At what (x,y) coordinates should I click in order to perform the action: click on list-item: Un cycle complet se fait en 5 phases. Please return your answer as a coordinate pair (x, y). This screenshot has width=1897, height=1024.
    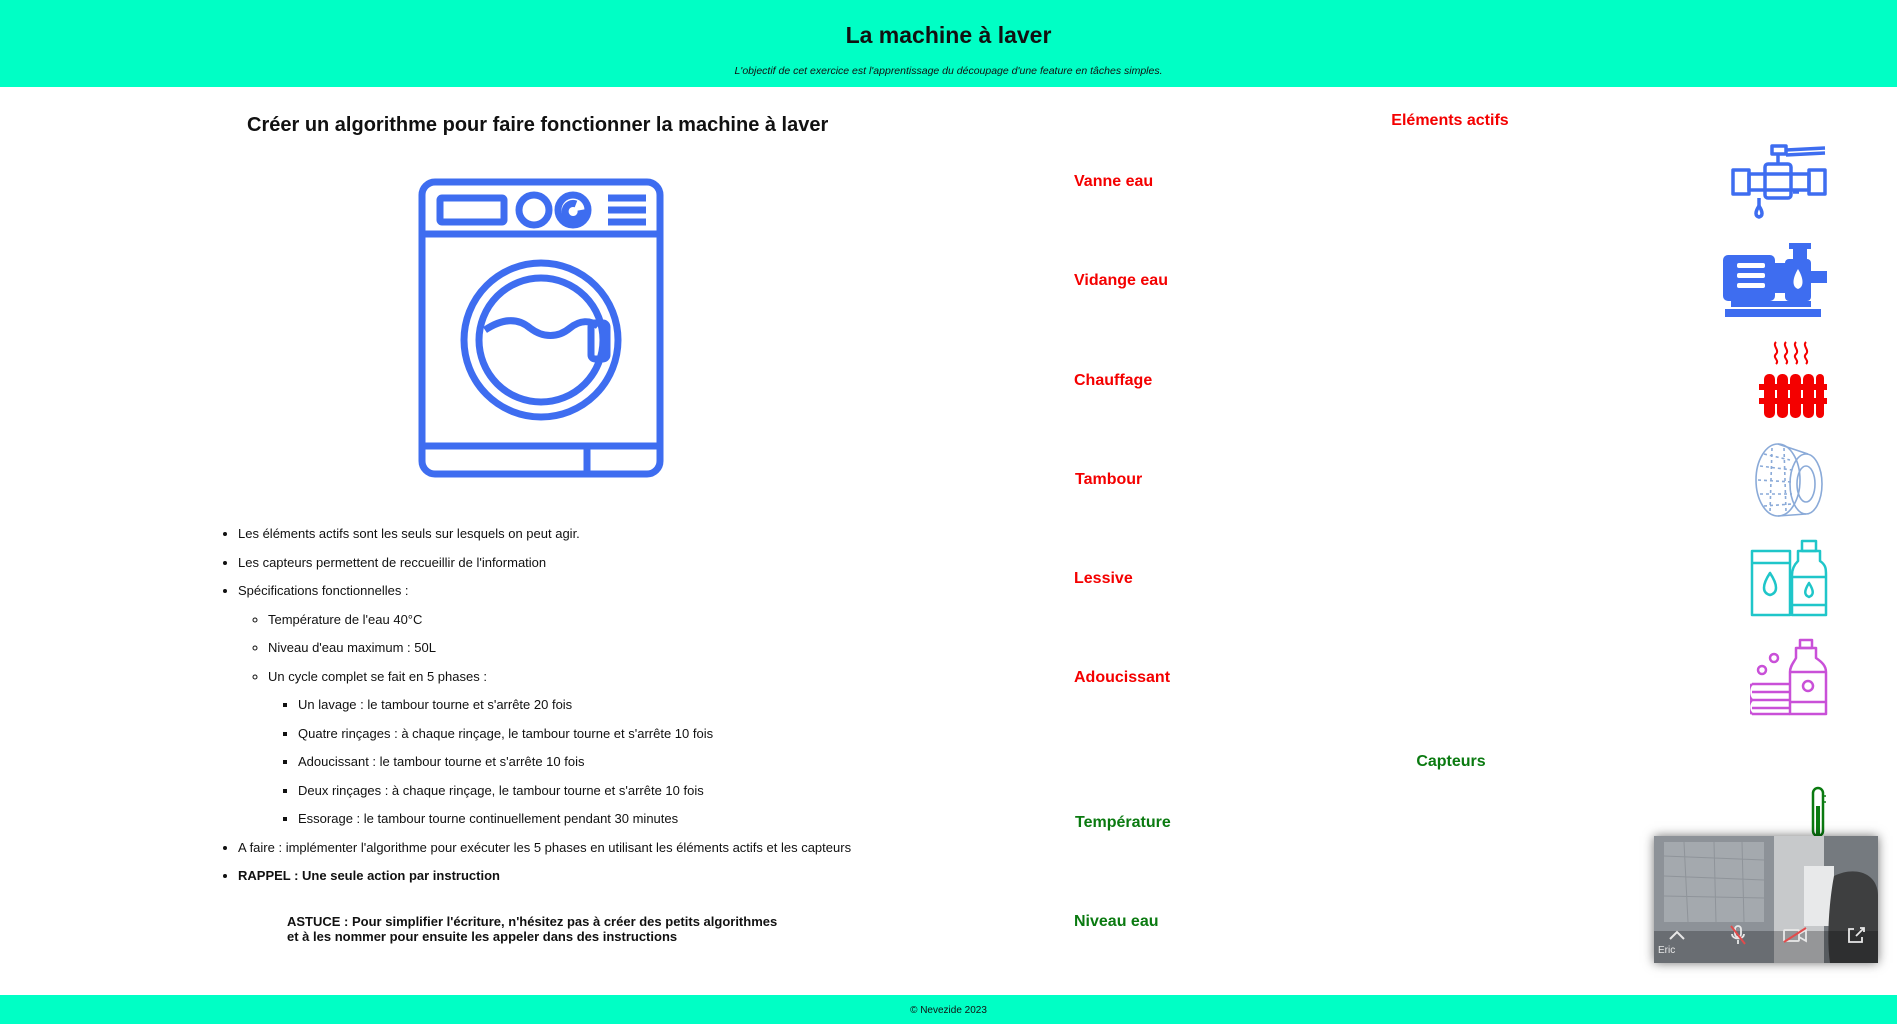
    Looking at the image, I should click on (592, 748).